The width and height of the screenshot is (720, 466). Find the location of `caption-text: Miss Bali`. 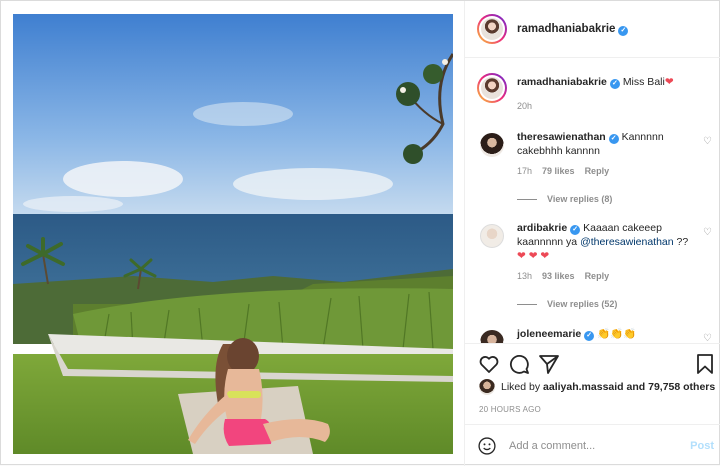

caption-text: Miss Bali is located at coordinates (643, 82).